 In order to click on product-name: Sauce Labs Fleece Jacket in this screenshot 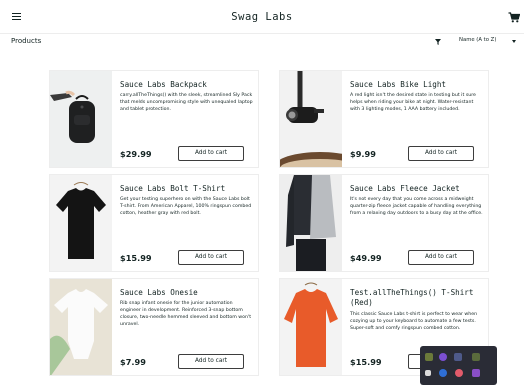, I will do `click(416, 189)`.